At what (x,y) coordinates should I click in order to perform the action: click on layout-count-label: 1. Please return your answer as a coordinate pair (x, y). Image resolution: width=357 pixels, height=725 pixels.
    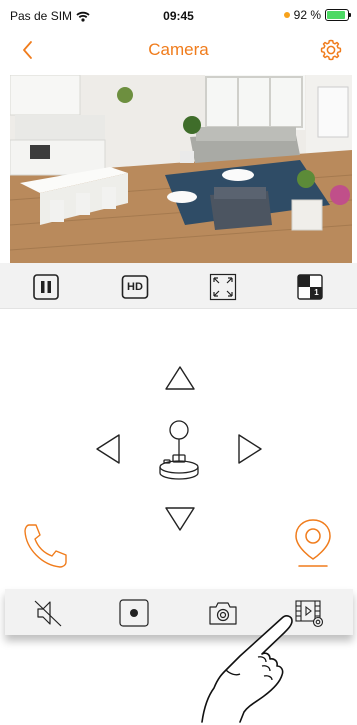
    Looking at the image, I should click on (316, 292).